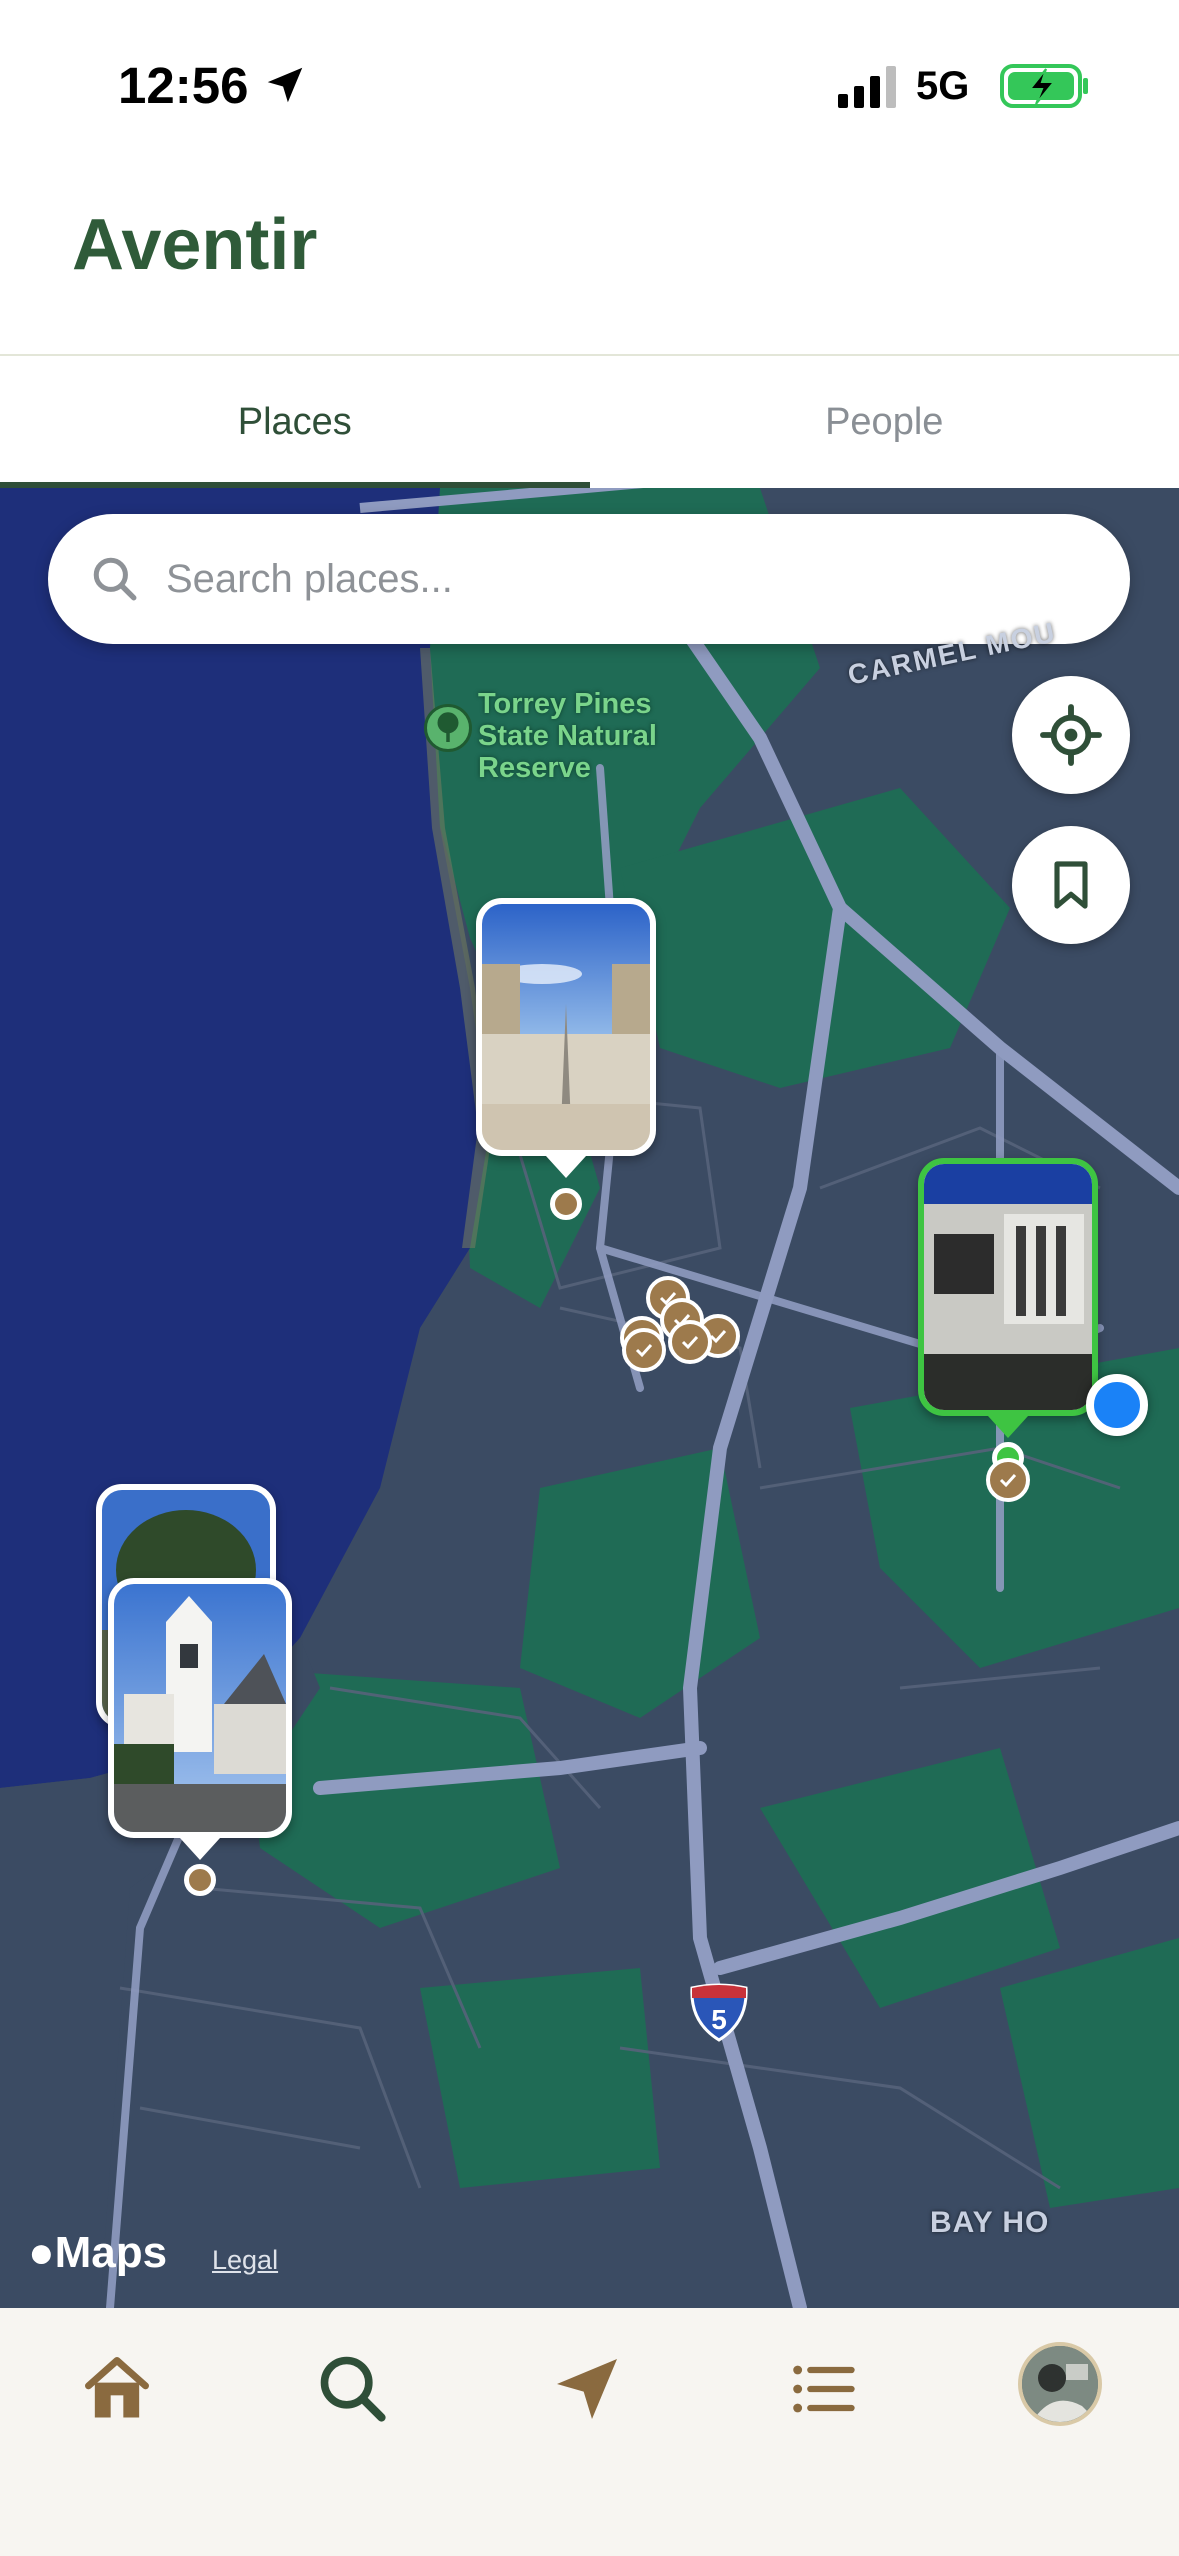 The width and height of the screenshot is (1179, 2556). I want to click on nav-home-button, so click(117, 2389).